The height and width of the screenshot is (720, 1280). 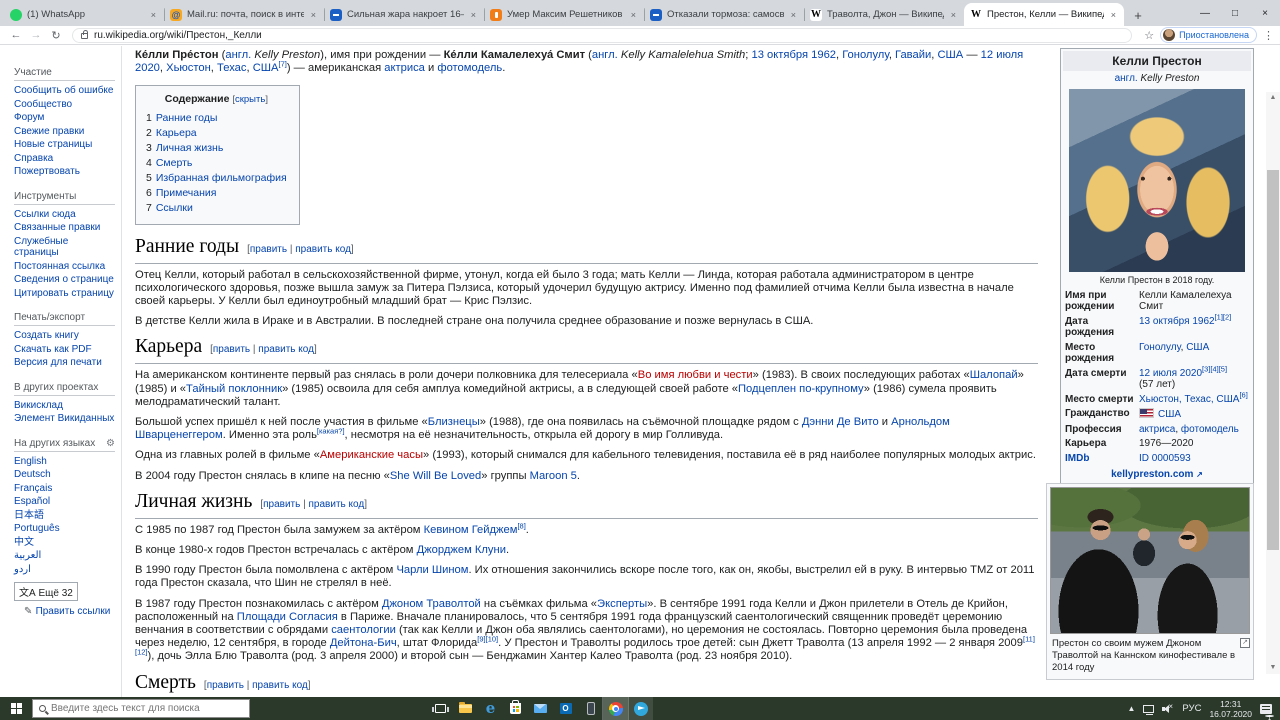 I want to click on volume-muted-icon, so click(x=1168, y=708).